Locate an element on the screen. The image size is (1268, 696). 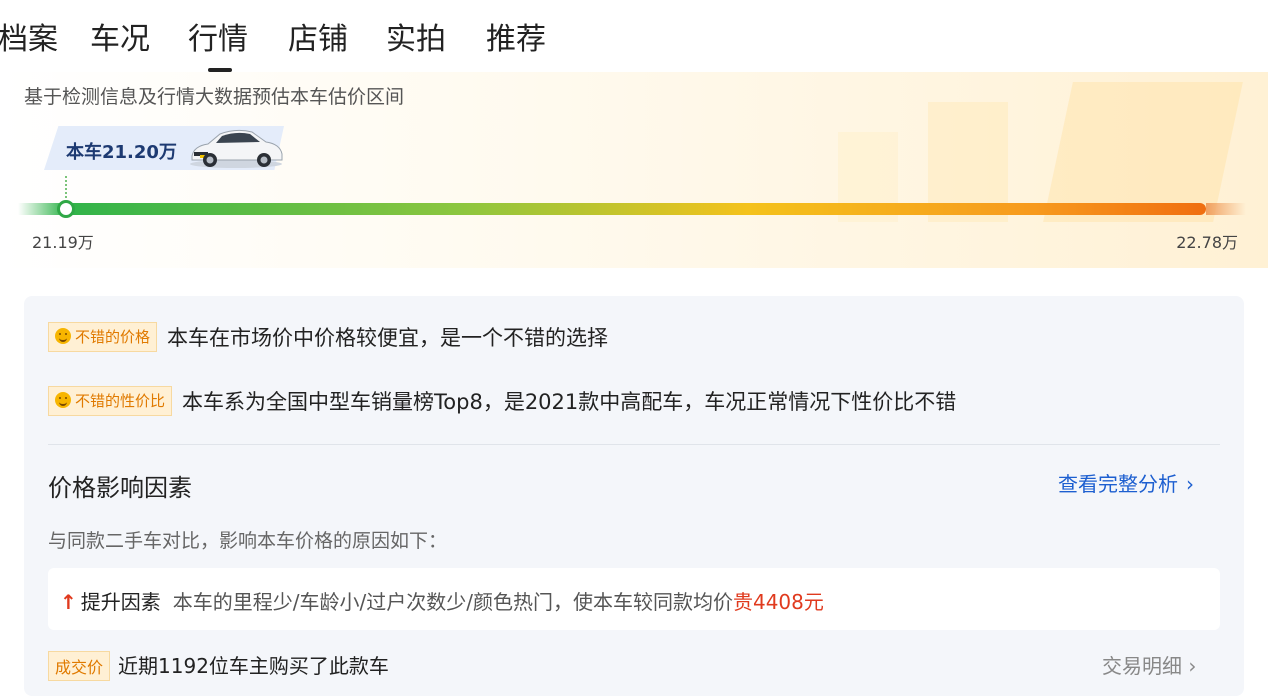
car-image is located at coordinates (236, 148).